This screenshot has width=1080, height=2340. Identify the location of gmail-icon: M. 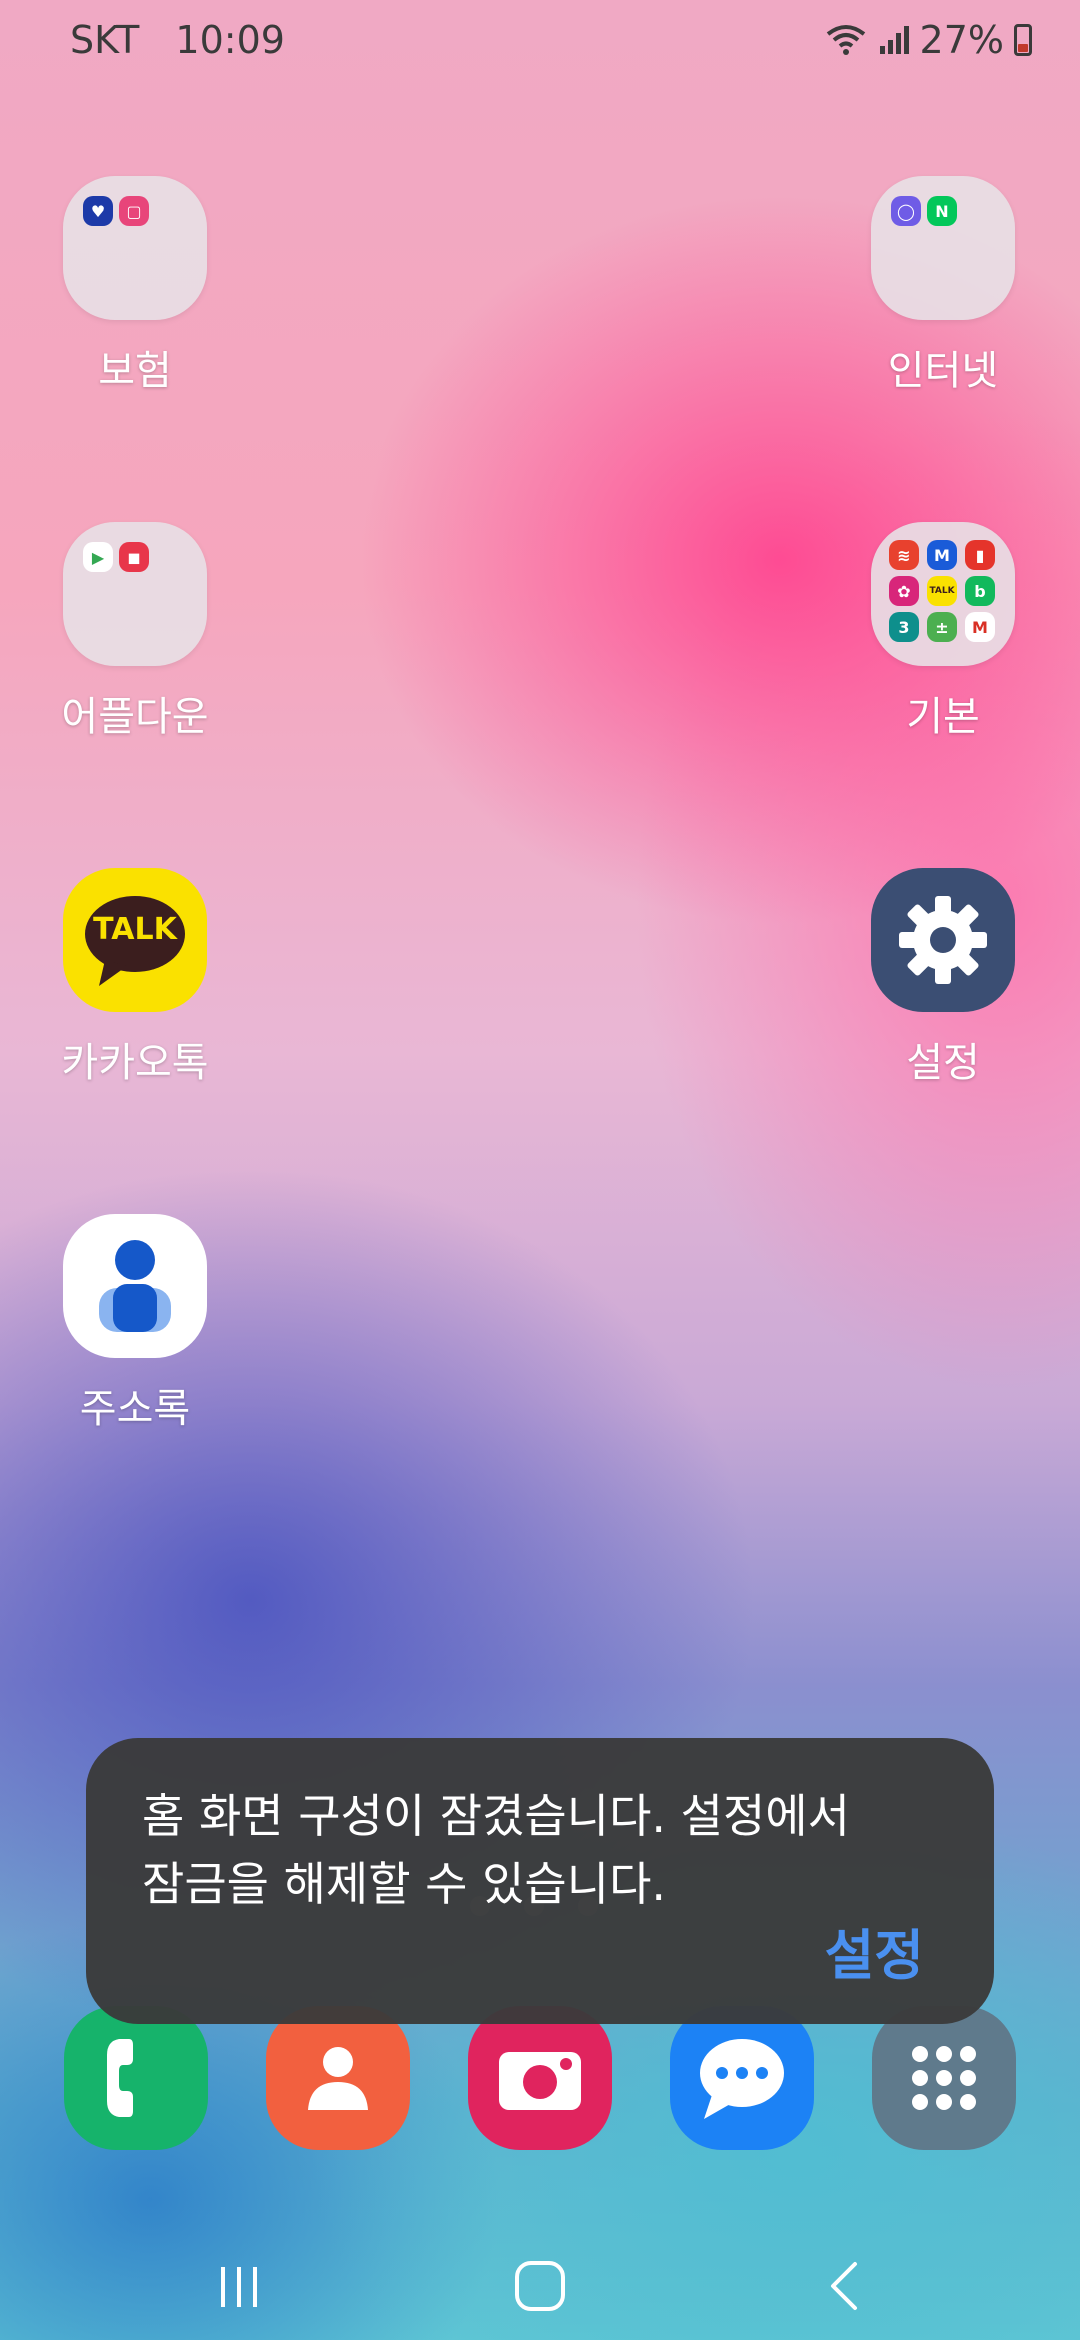
(980, 627).